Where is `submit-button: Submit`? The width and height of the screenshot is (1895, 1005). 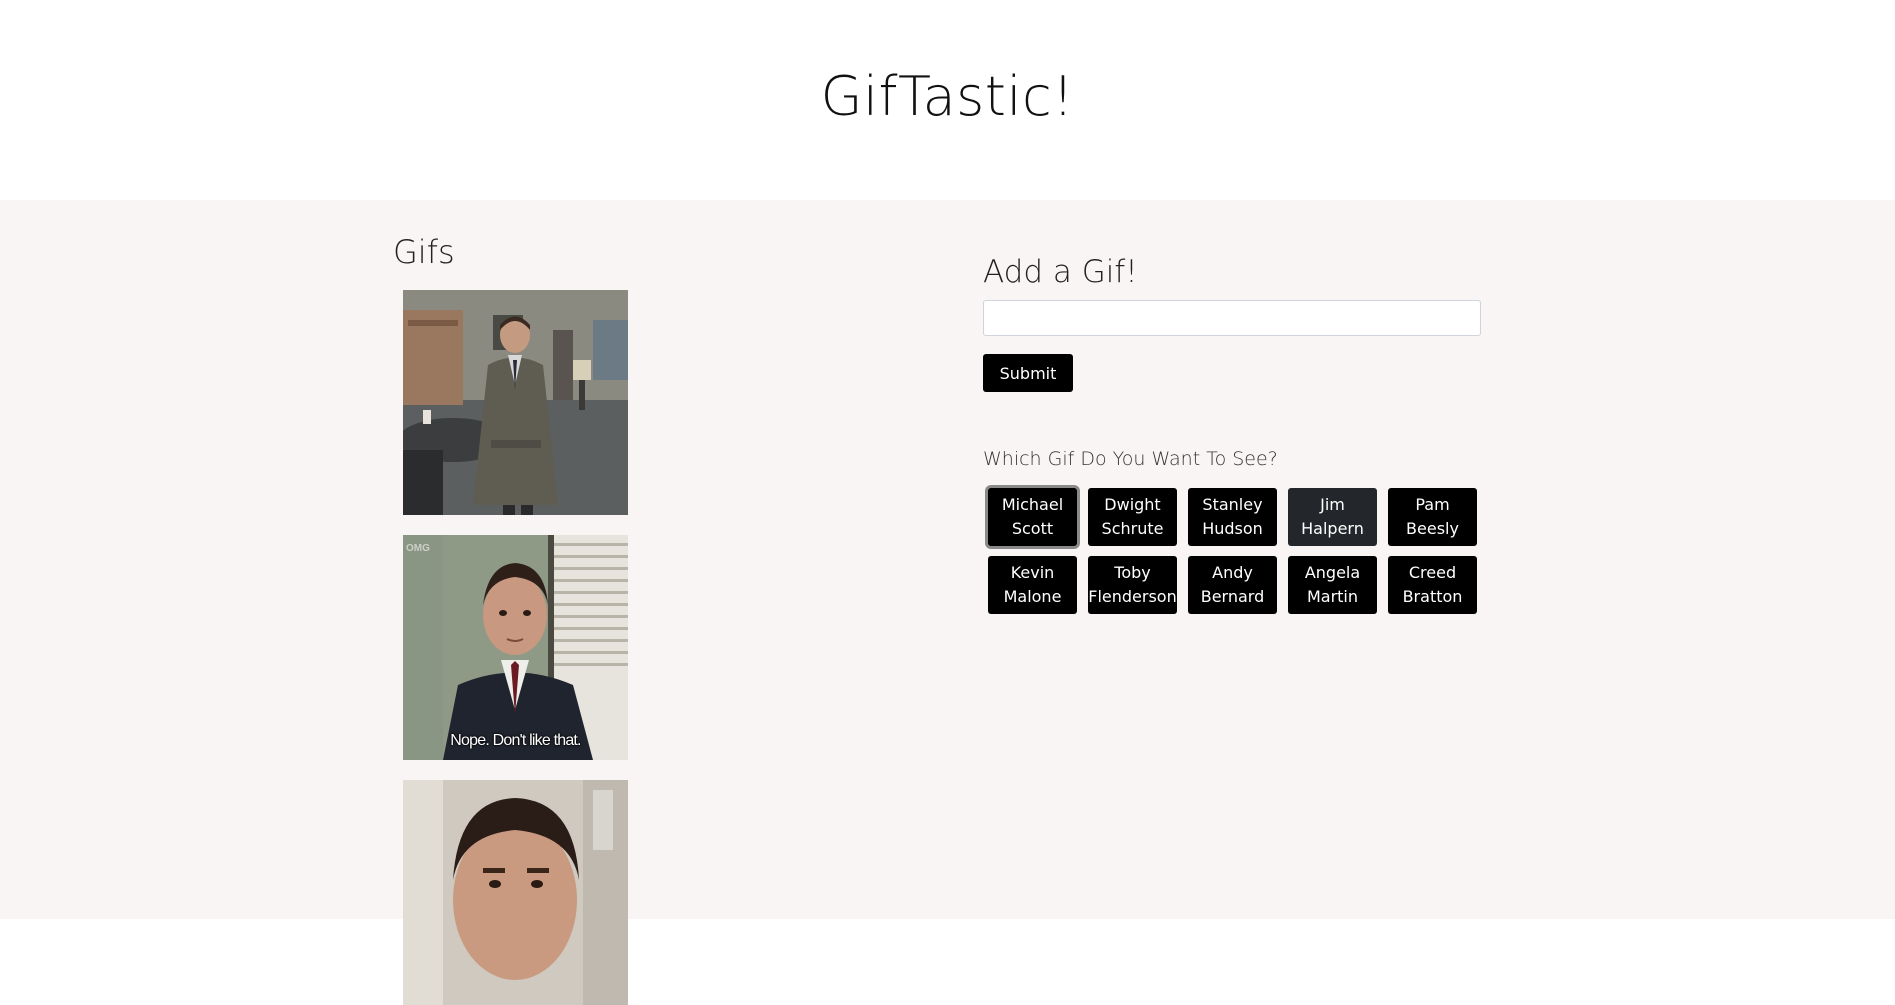
submit-button: Submit is located at coordinates (1028, 373).